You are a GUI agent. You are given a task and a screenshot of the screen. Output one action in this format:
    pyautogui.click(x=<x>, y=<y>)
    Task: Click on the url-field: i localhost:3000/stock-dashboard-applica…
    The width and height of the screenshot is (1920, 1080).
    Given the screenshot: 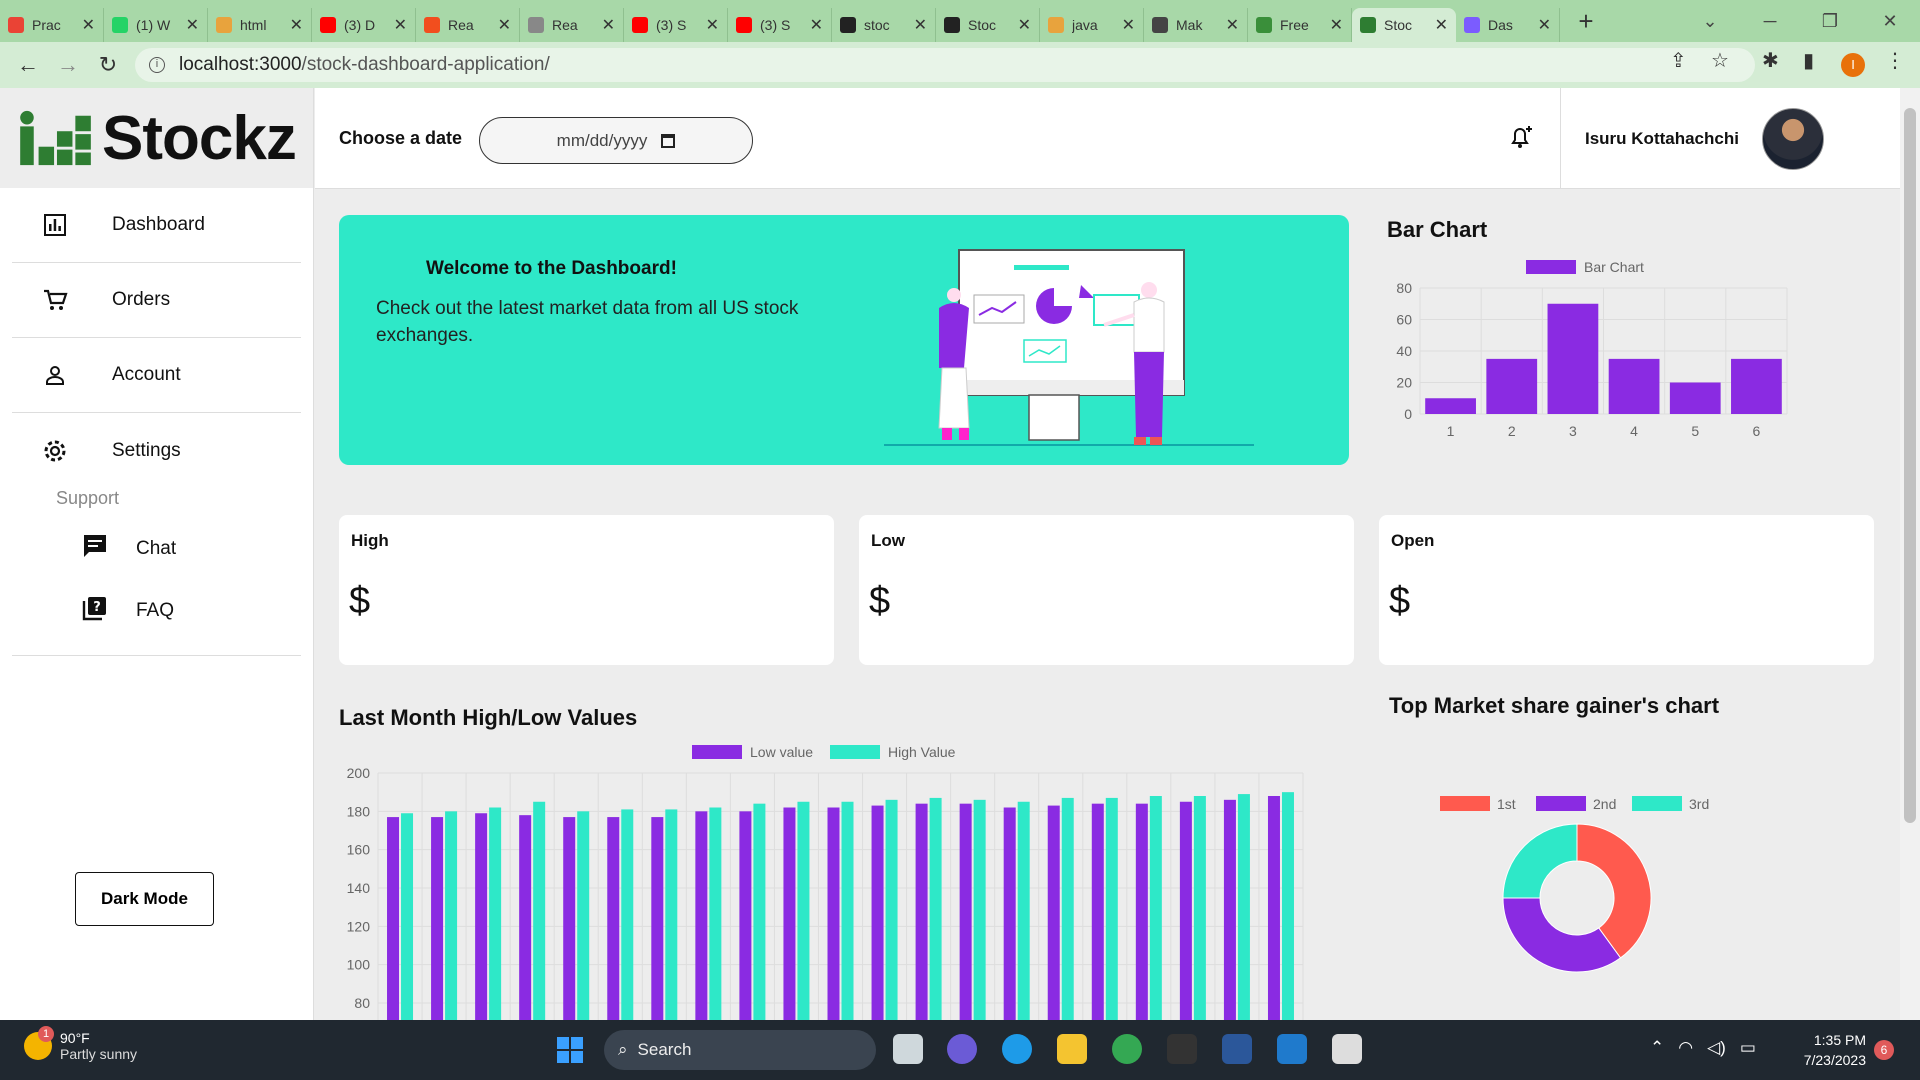 What is the action you would take?
    pyautogui.click(x=945, y=65)
    